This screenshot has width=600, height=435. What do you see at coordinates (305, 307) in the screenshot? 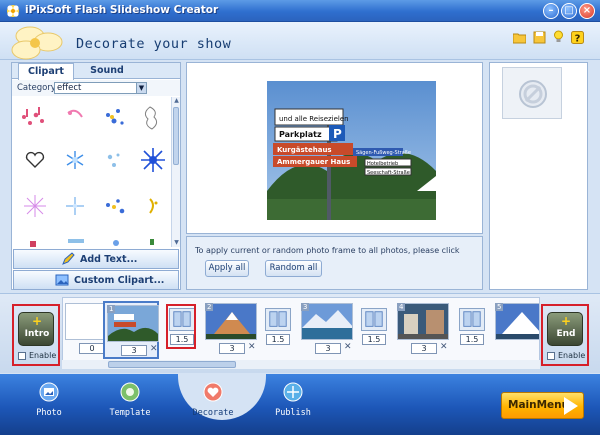
I see `slide-number: 3` at bounding box center [305, 307].